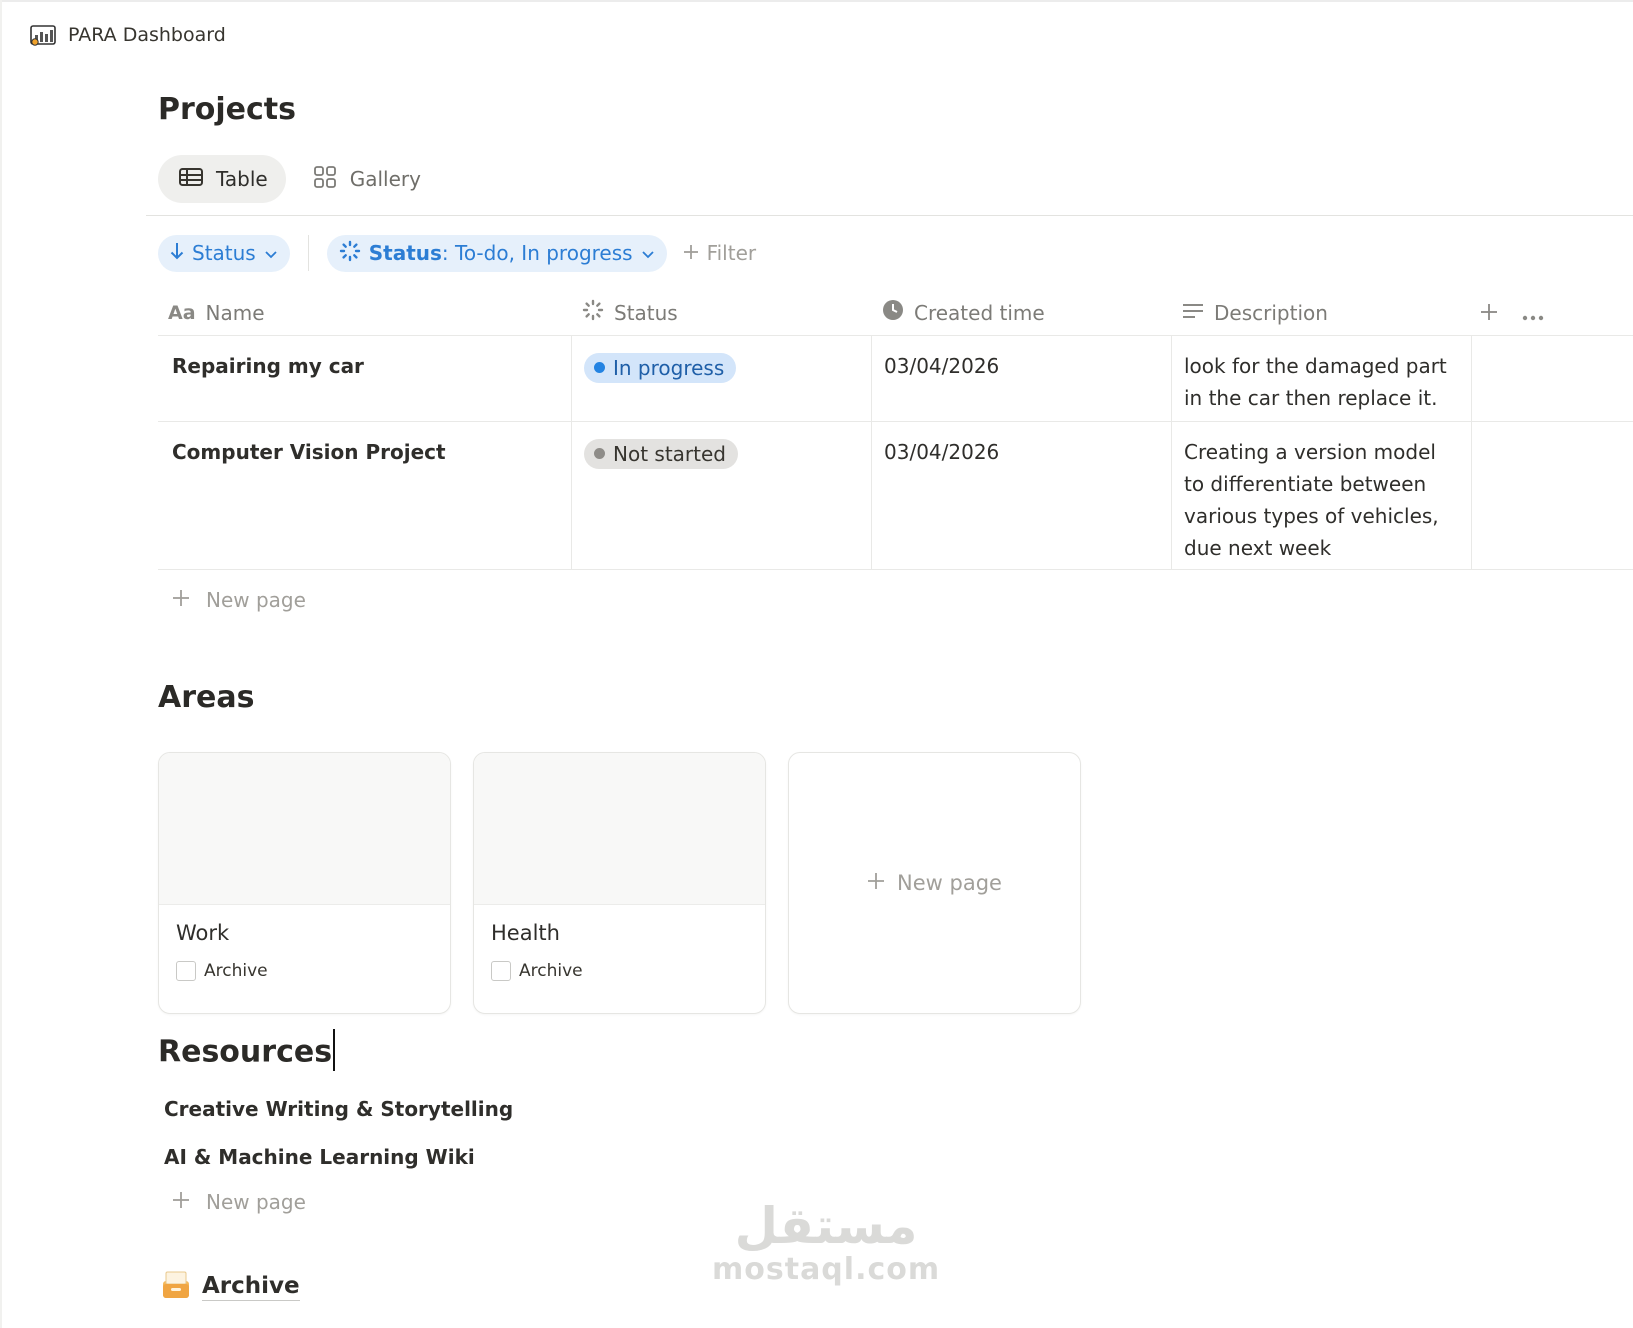 Image resolution: width=1633 pixels, height=1328 pixels. Describe the element at coordinates (1556, 313) in the screenshot. I see `column-actions` at that location.